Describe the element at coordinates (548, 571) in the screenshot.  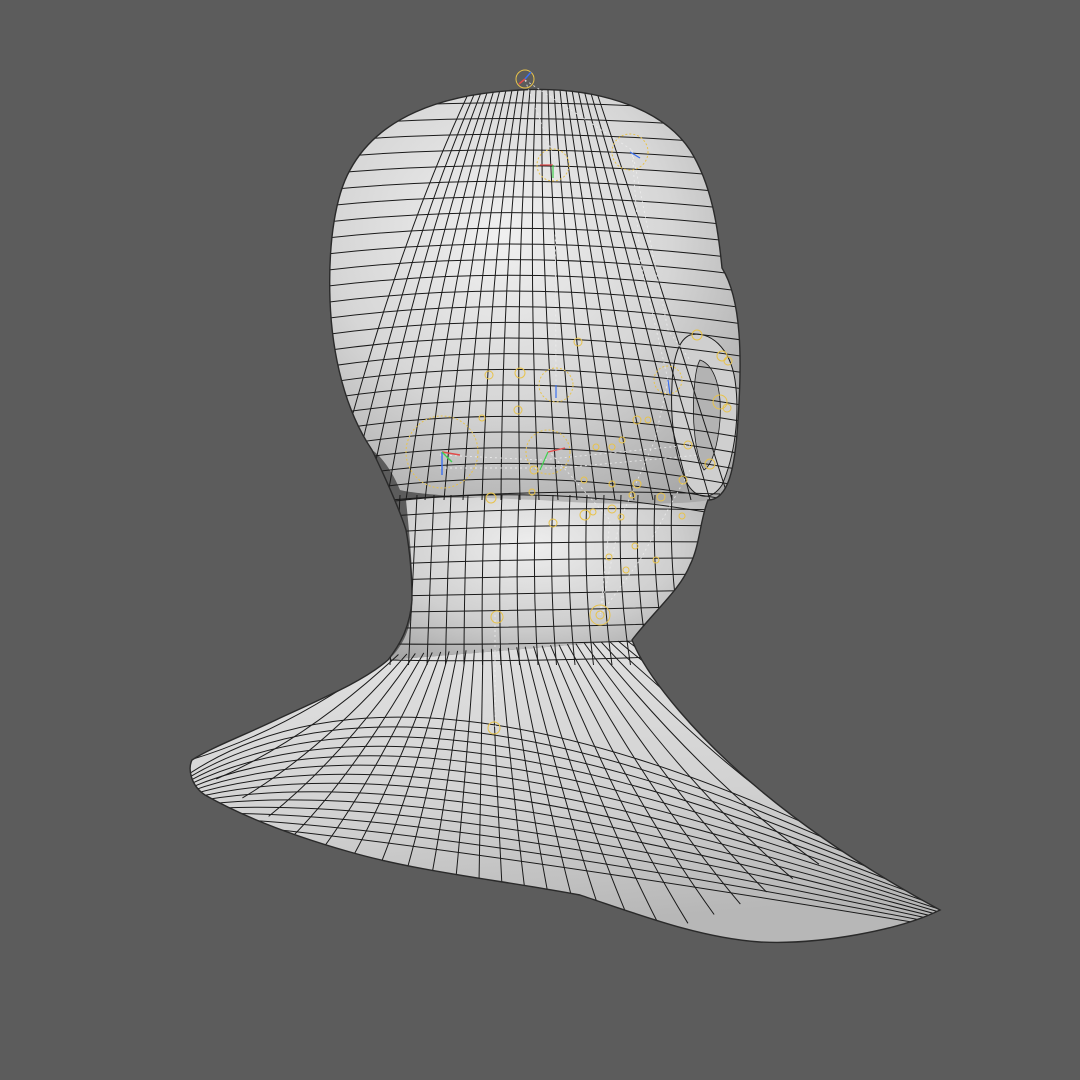
I see `neck-surface` at that location.